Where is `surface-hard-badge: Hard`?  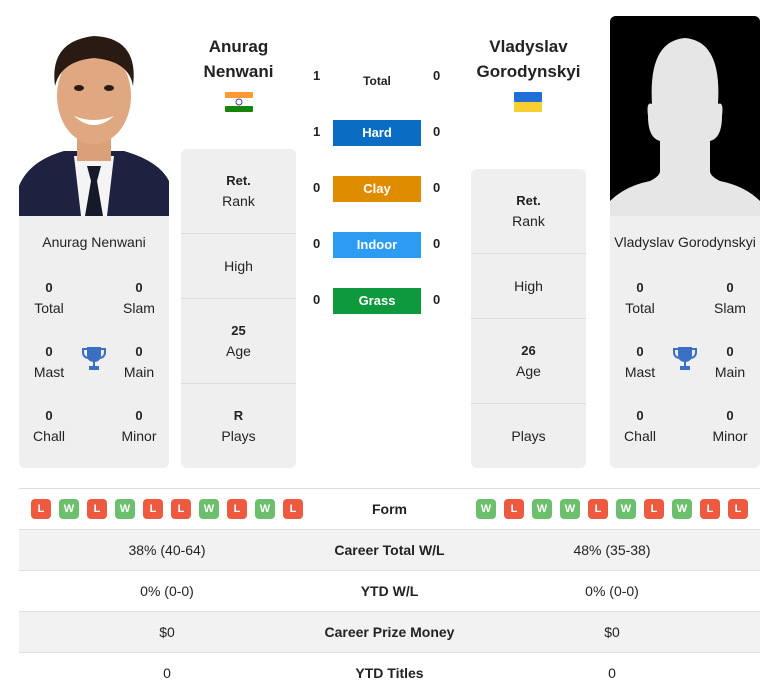
surface-hard-badge: Hard is located at coordinates (377, 133).